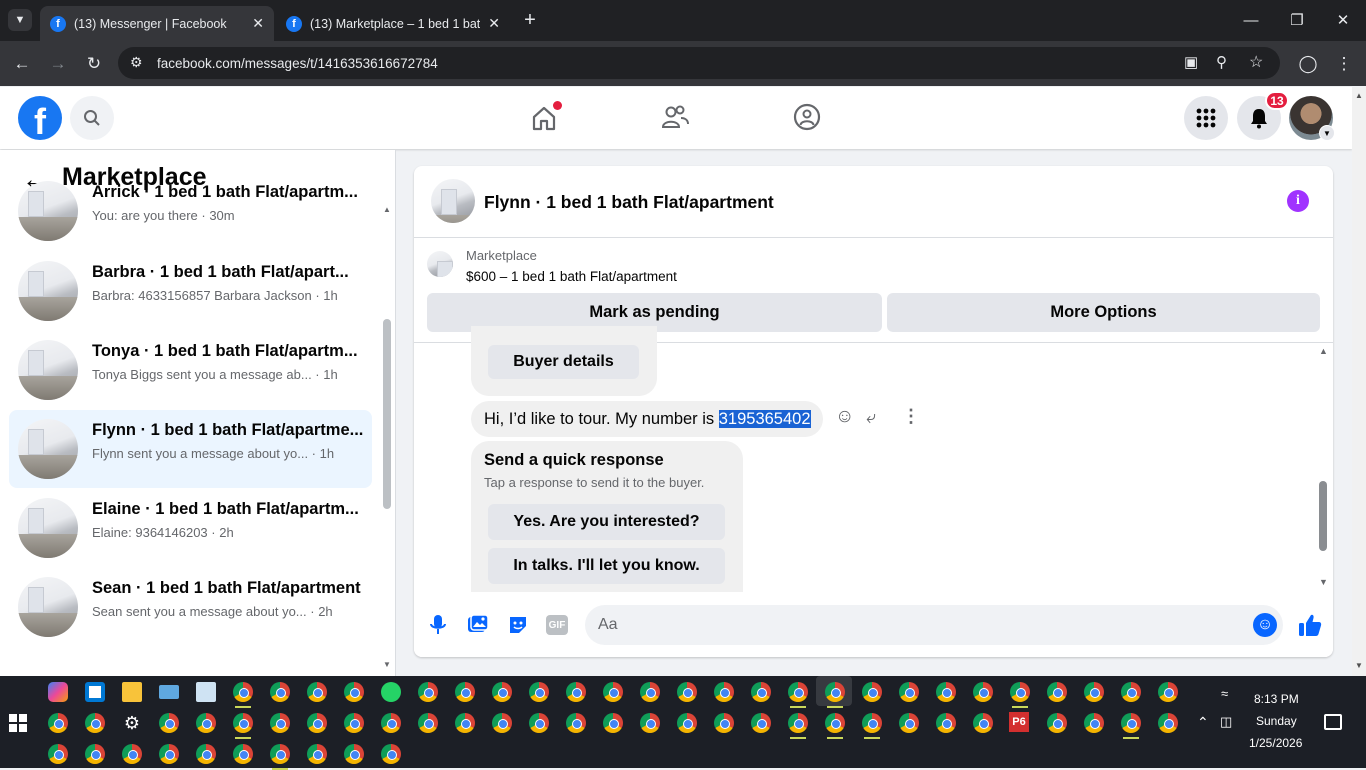  What do you see at coordinates (58, 64) in the screenshot?
I see `forward-icon: →` at bounding box center [58, 64].